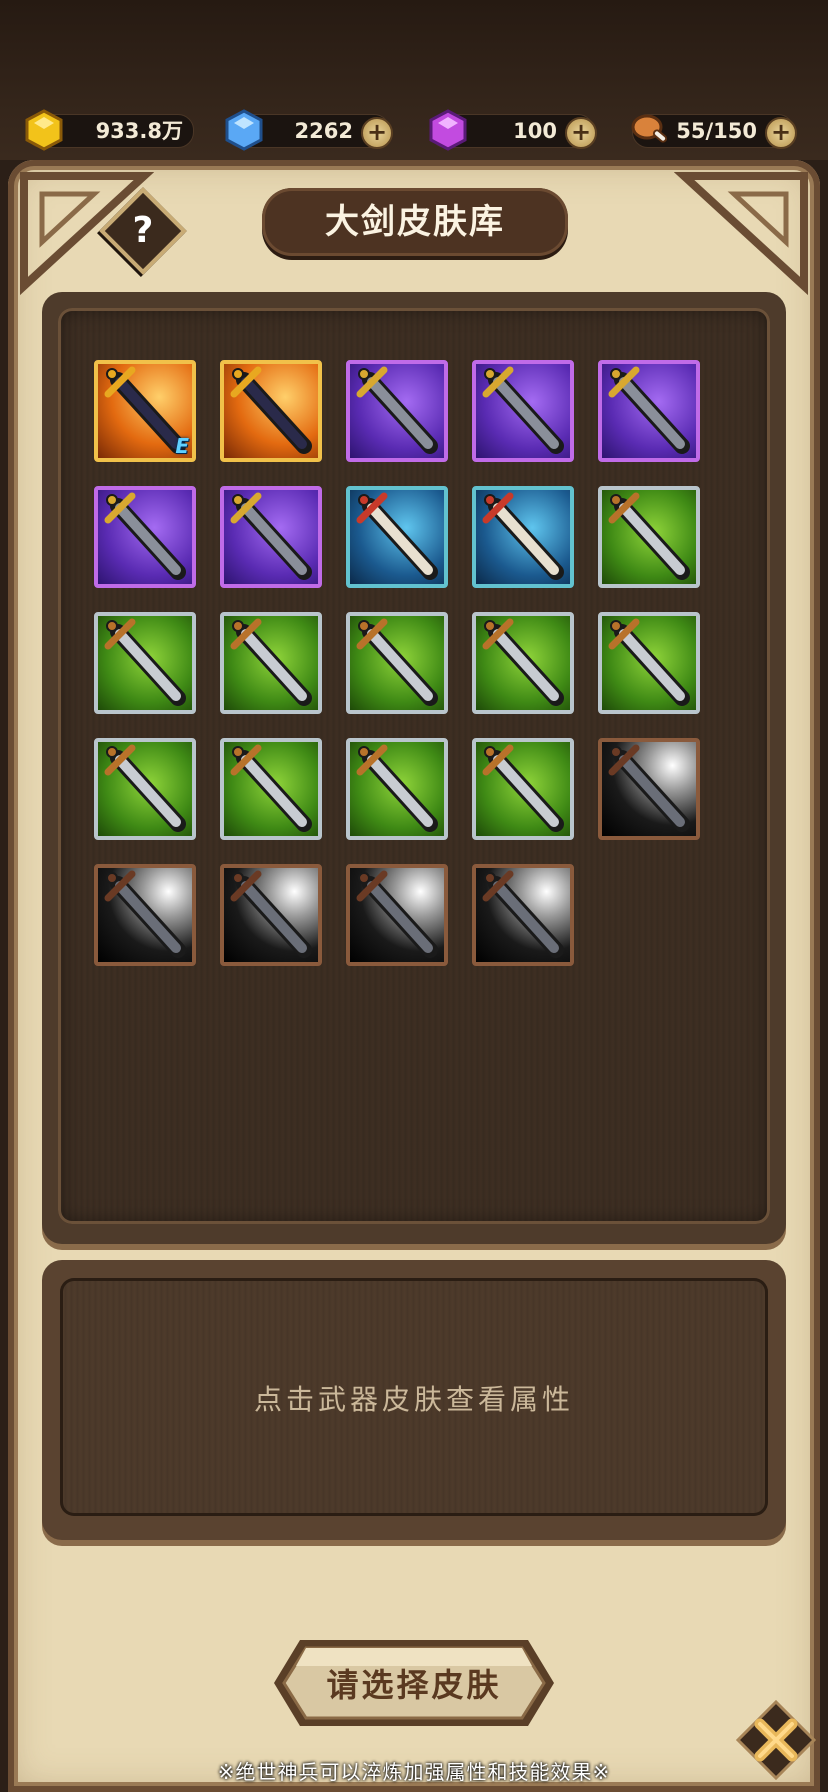 The height and width of the screenshot is (1792, 828). I want to click on gold-counter: 933.8万, so click(109, 130).